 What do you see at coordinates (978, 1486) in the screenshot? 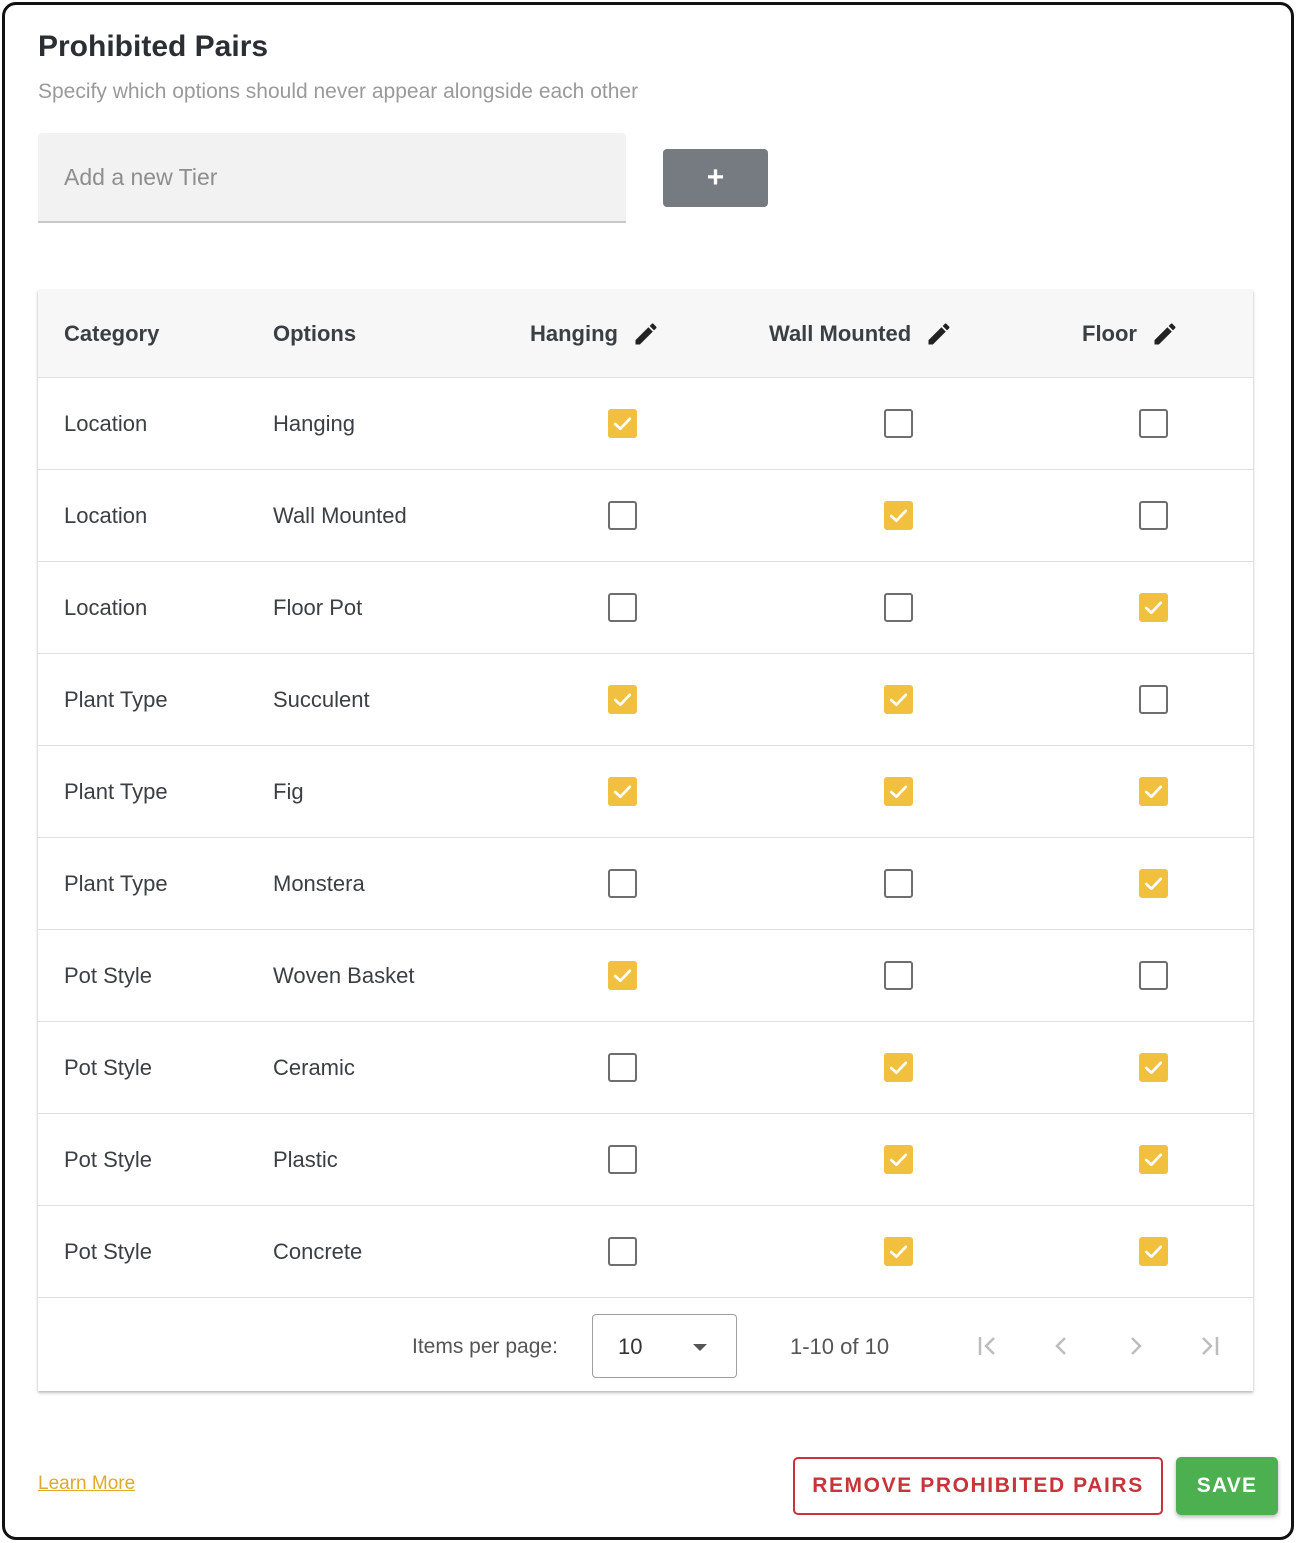
I see `remove-prohibited-pairs-button: REMOVE PROHIBITED PAIRS` at bounding box center [978, 1486].